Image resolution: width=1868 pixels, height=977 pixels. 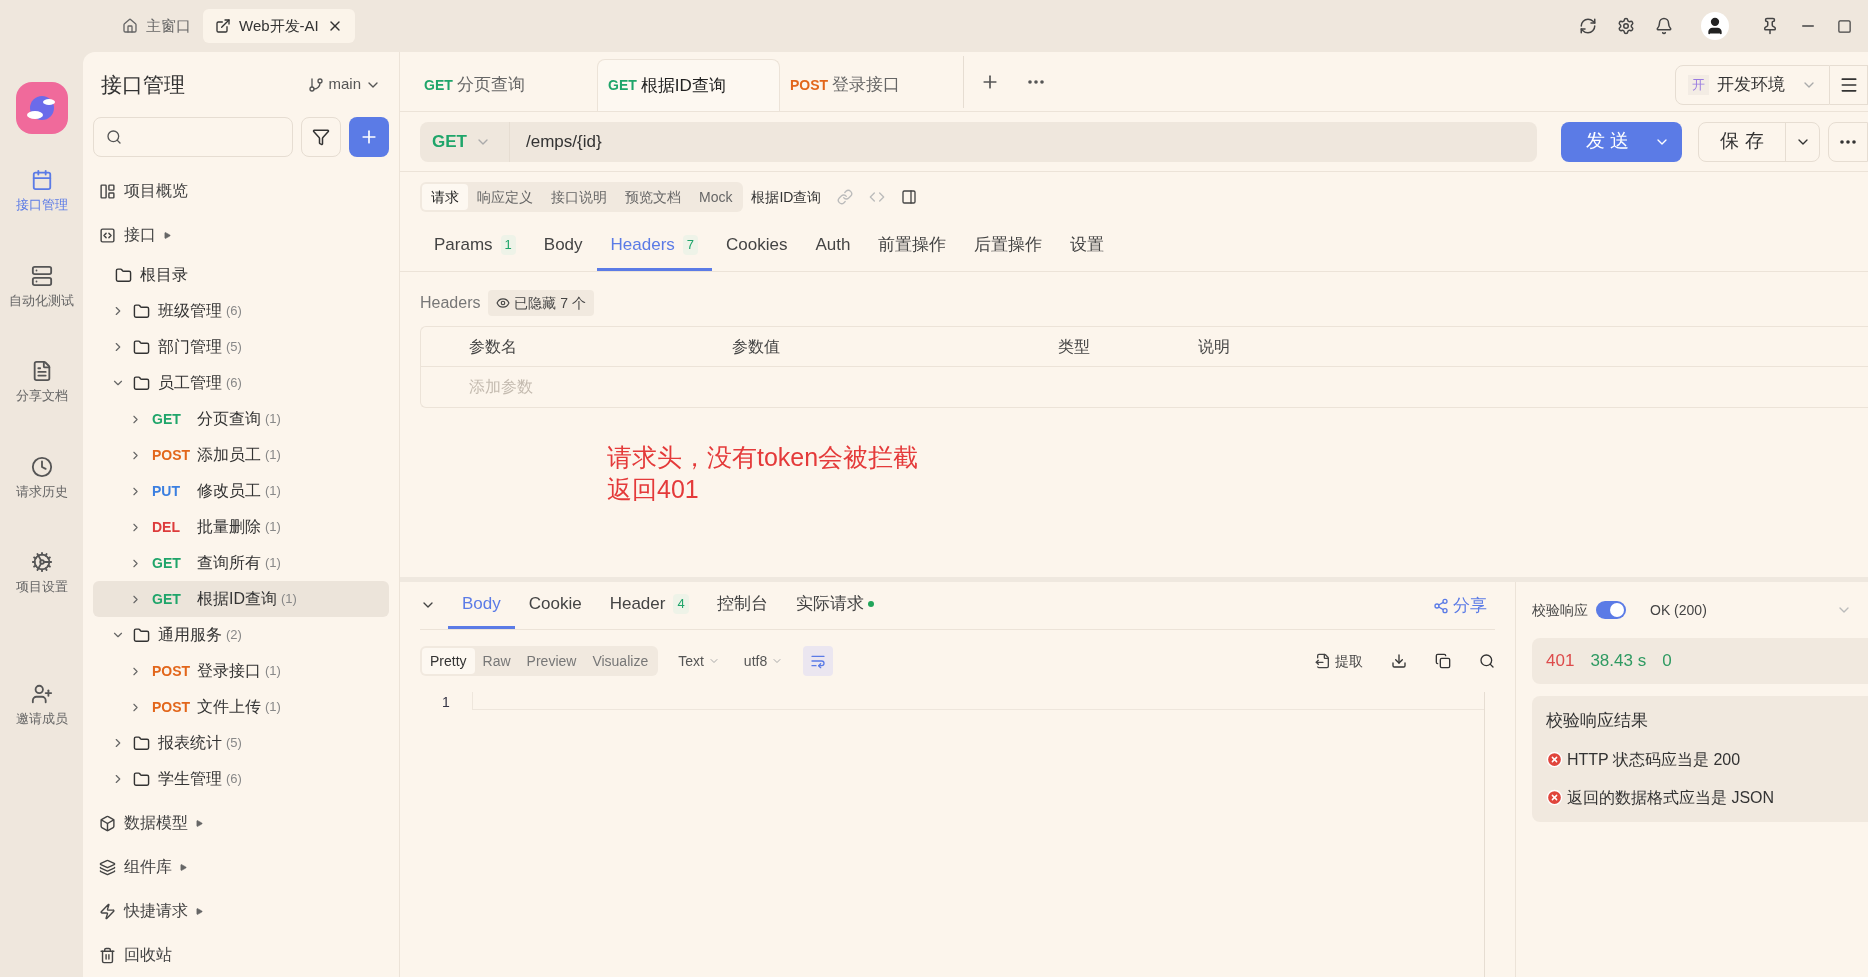 I want to click on wrap-icon, so click(x=818, y=661).